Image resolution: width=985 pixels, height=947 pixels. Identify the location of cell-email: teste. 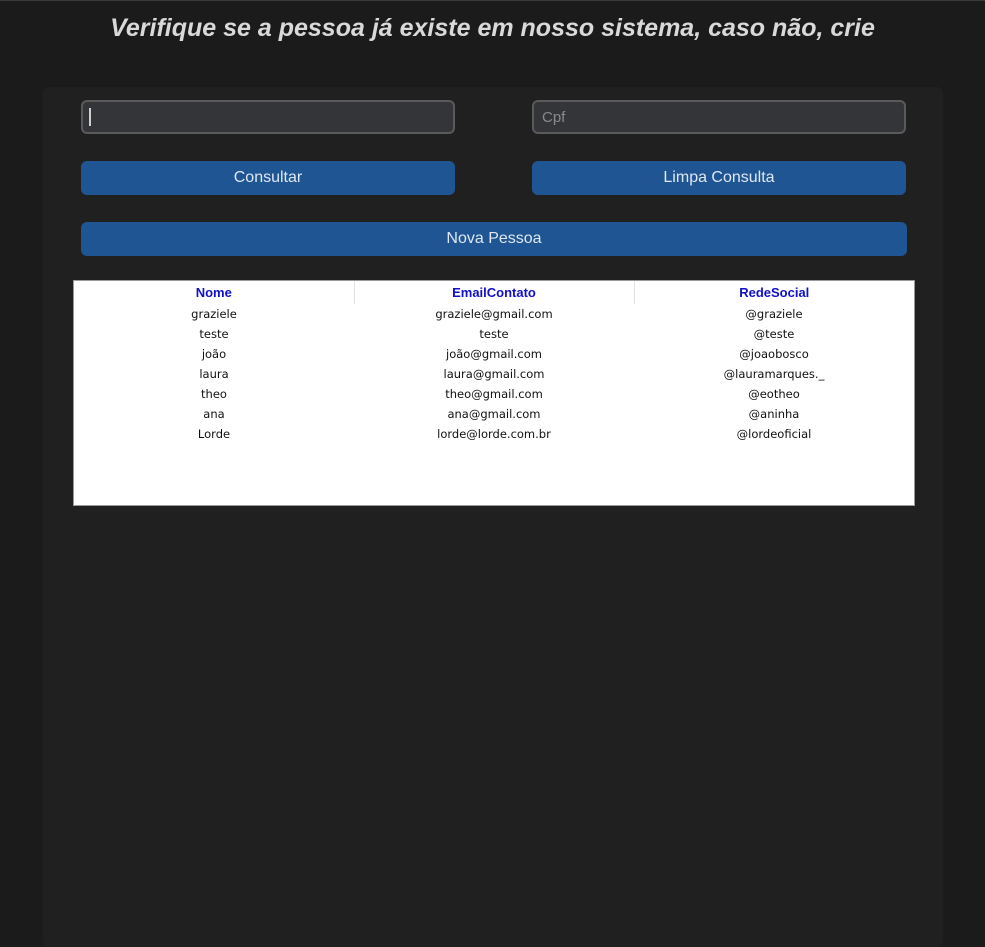
(494, 334).